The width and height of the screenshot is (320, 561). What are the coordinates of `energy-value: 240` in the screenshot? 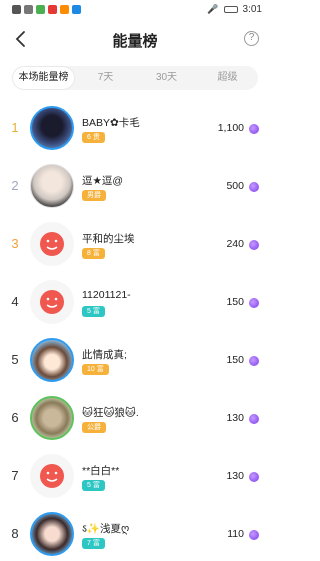 It's located at (235, 244).